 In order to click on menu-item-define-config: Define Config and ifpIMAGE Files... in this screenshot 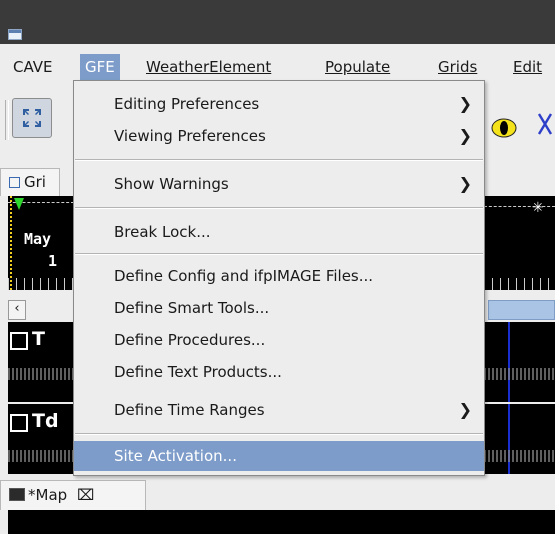, I will do `click(279, 276)`.